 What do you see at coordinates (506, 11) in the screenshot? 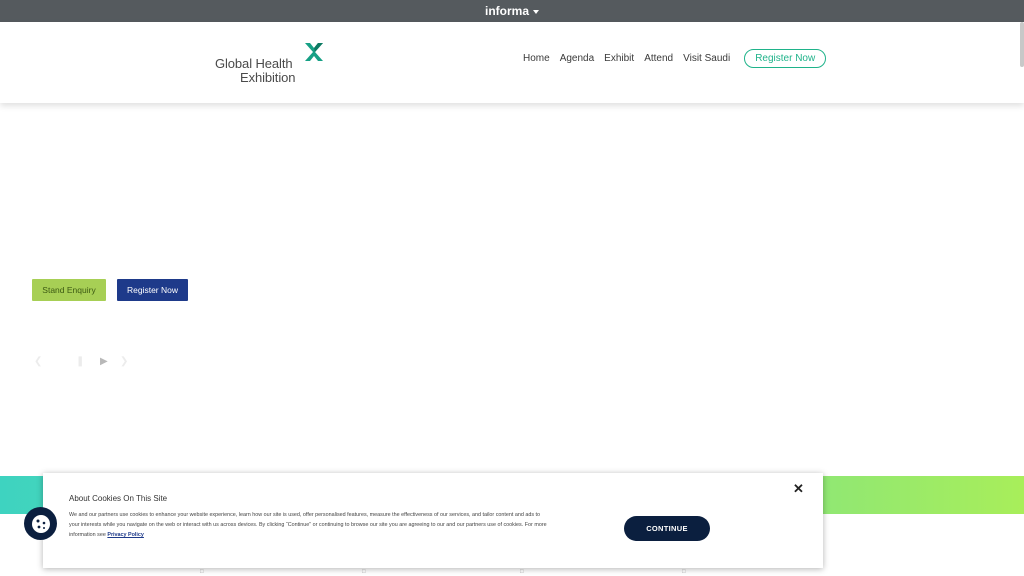
I see `informa-brand: informa` at bounding box center [506, 11].